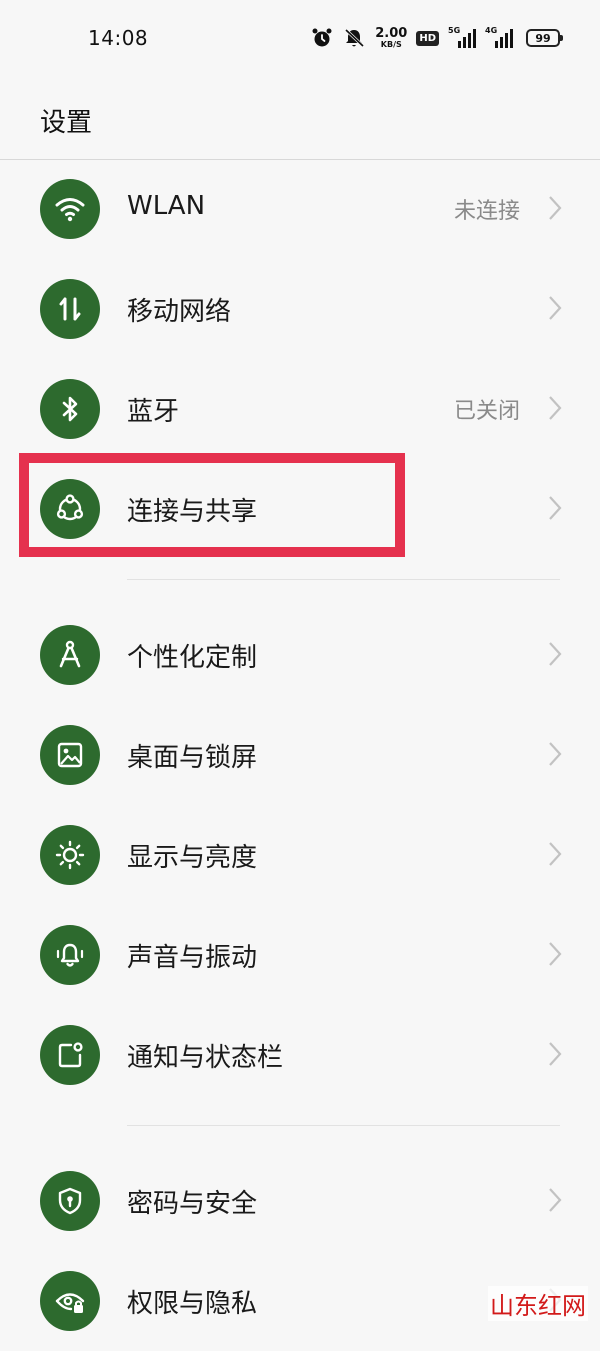 Image resolution: width=600 pixels, height=1351 pixels. I want to click on privacy-eye-icon, so click(70, 1301).